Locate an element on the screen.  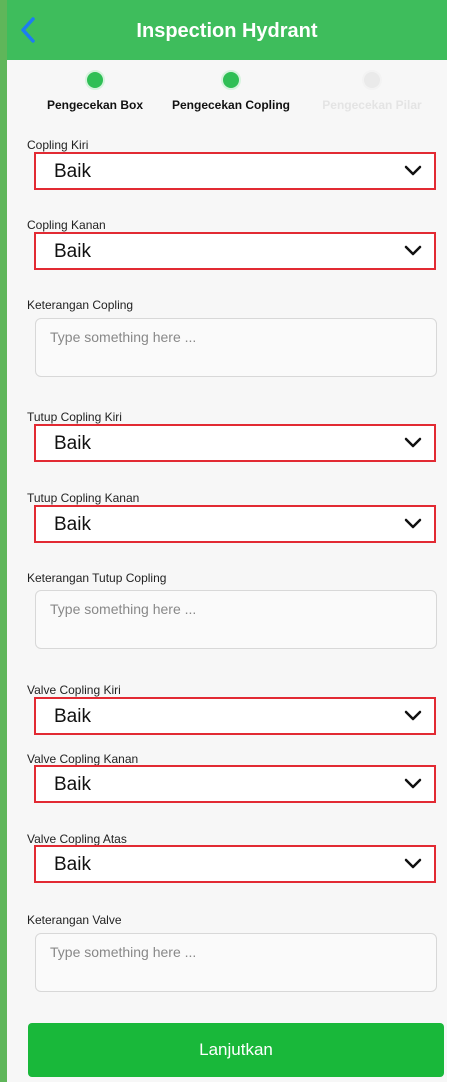
copling-kanan-select: Baik is located at coordinates (235, 251).